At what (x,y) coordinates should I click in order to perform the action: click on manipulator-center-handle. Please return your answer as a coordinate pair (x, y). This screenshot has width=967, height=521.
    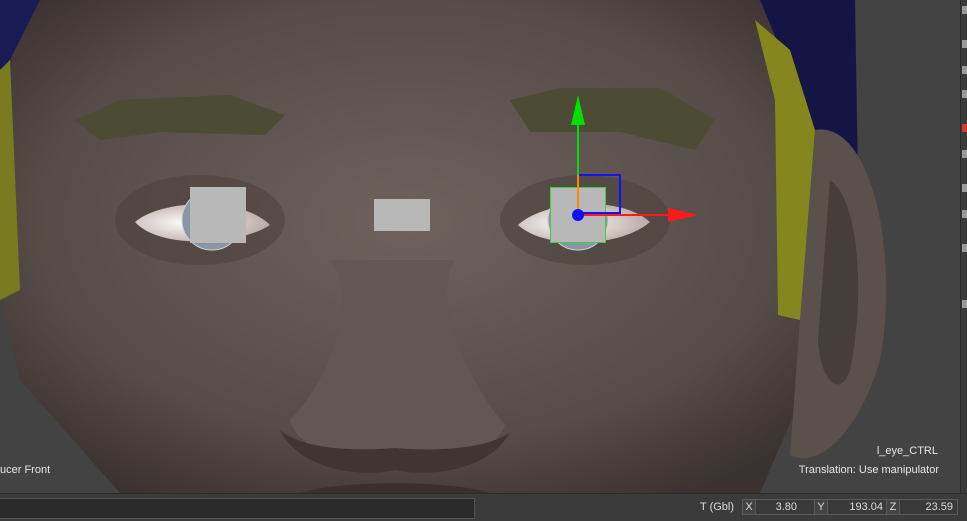
    Looking at the image, I should click on (578, 215).